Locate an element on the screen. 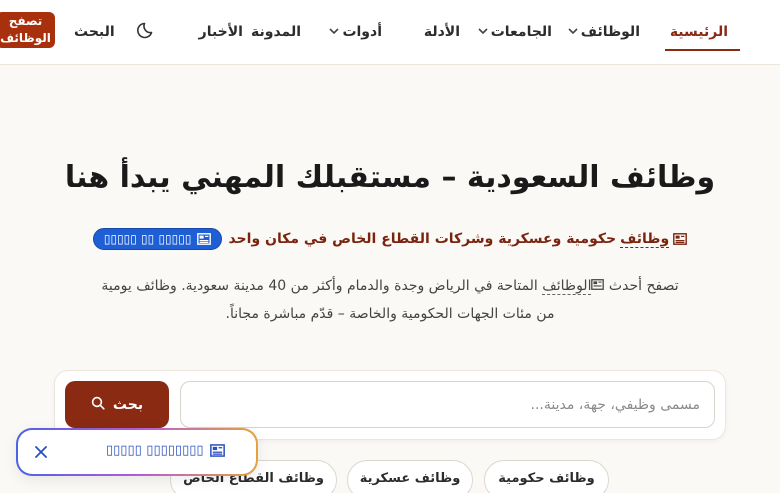  chip-label: وظائف عسكرية is located at coordinates (410, 478).